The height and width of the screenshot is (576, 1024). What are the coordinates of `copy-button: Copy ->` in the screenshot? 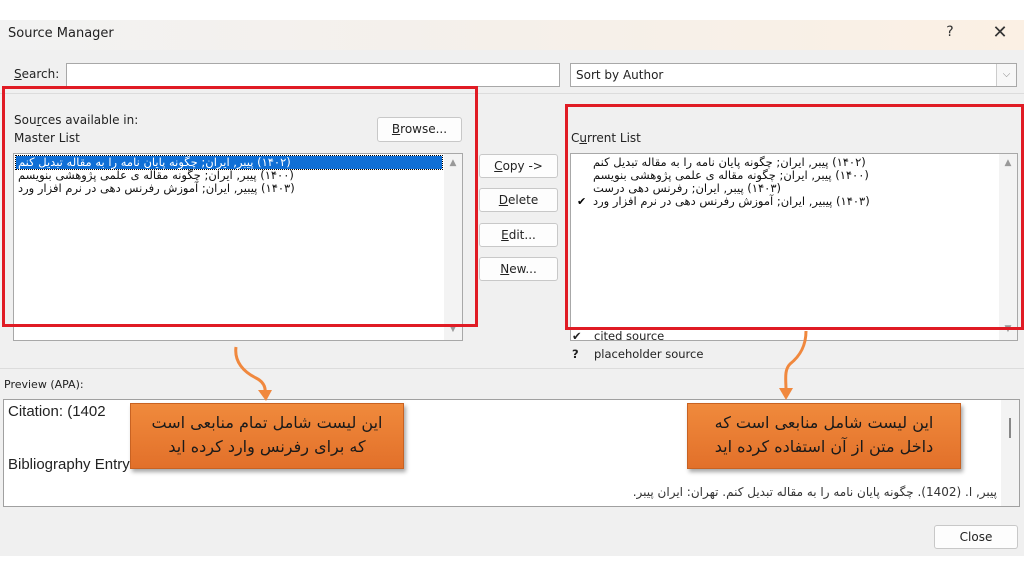 It's located at (518, 166).